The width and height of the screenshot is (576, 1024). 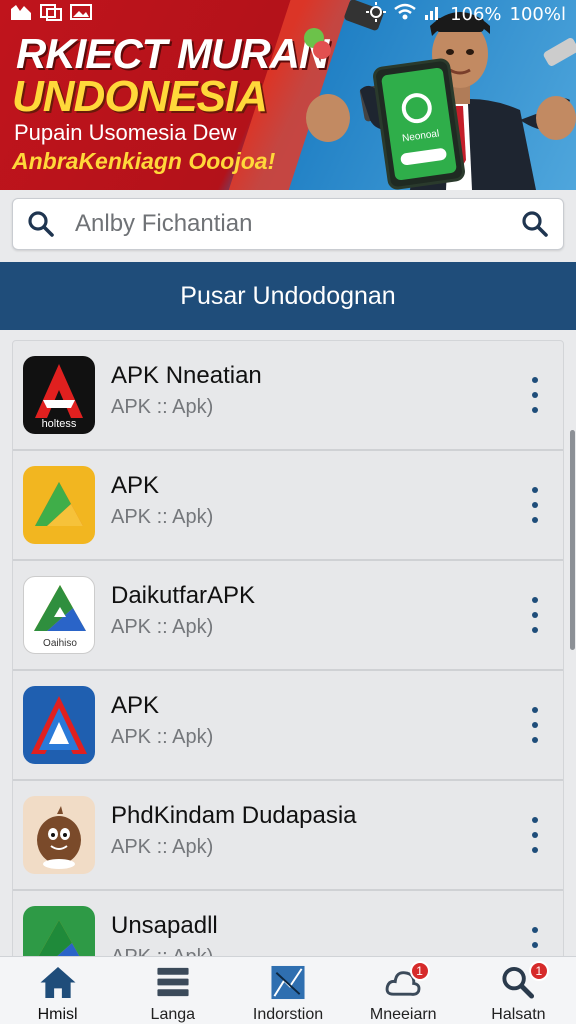 What do you see at coordinates (537, 14) in the screenshot?
I see `battery-text: 100%l` at bounding box center [537, 14].